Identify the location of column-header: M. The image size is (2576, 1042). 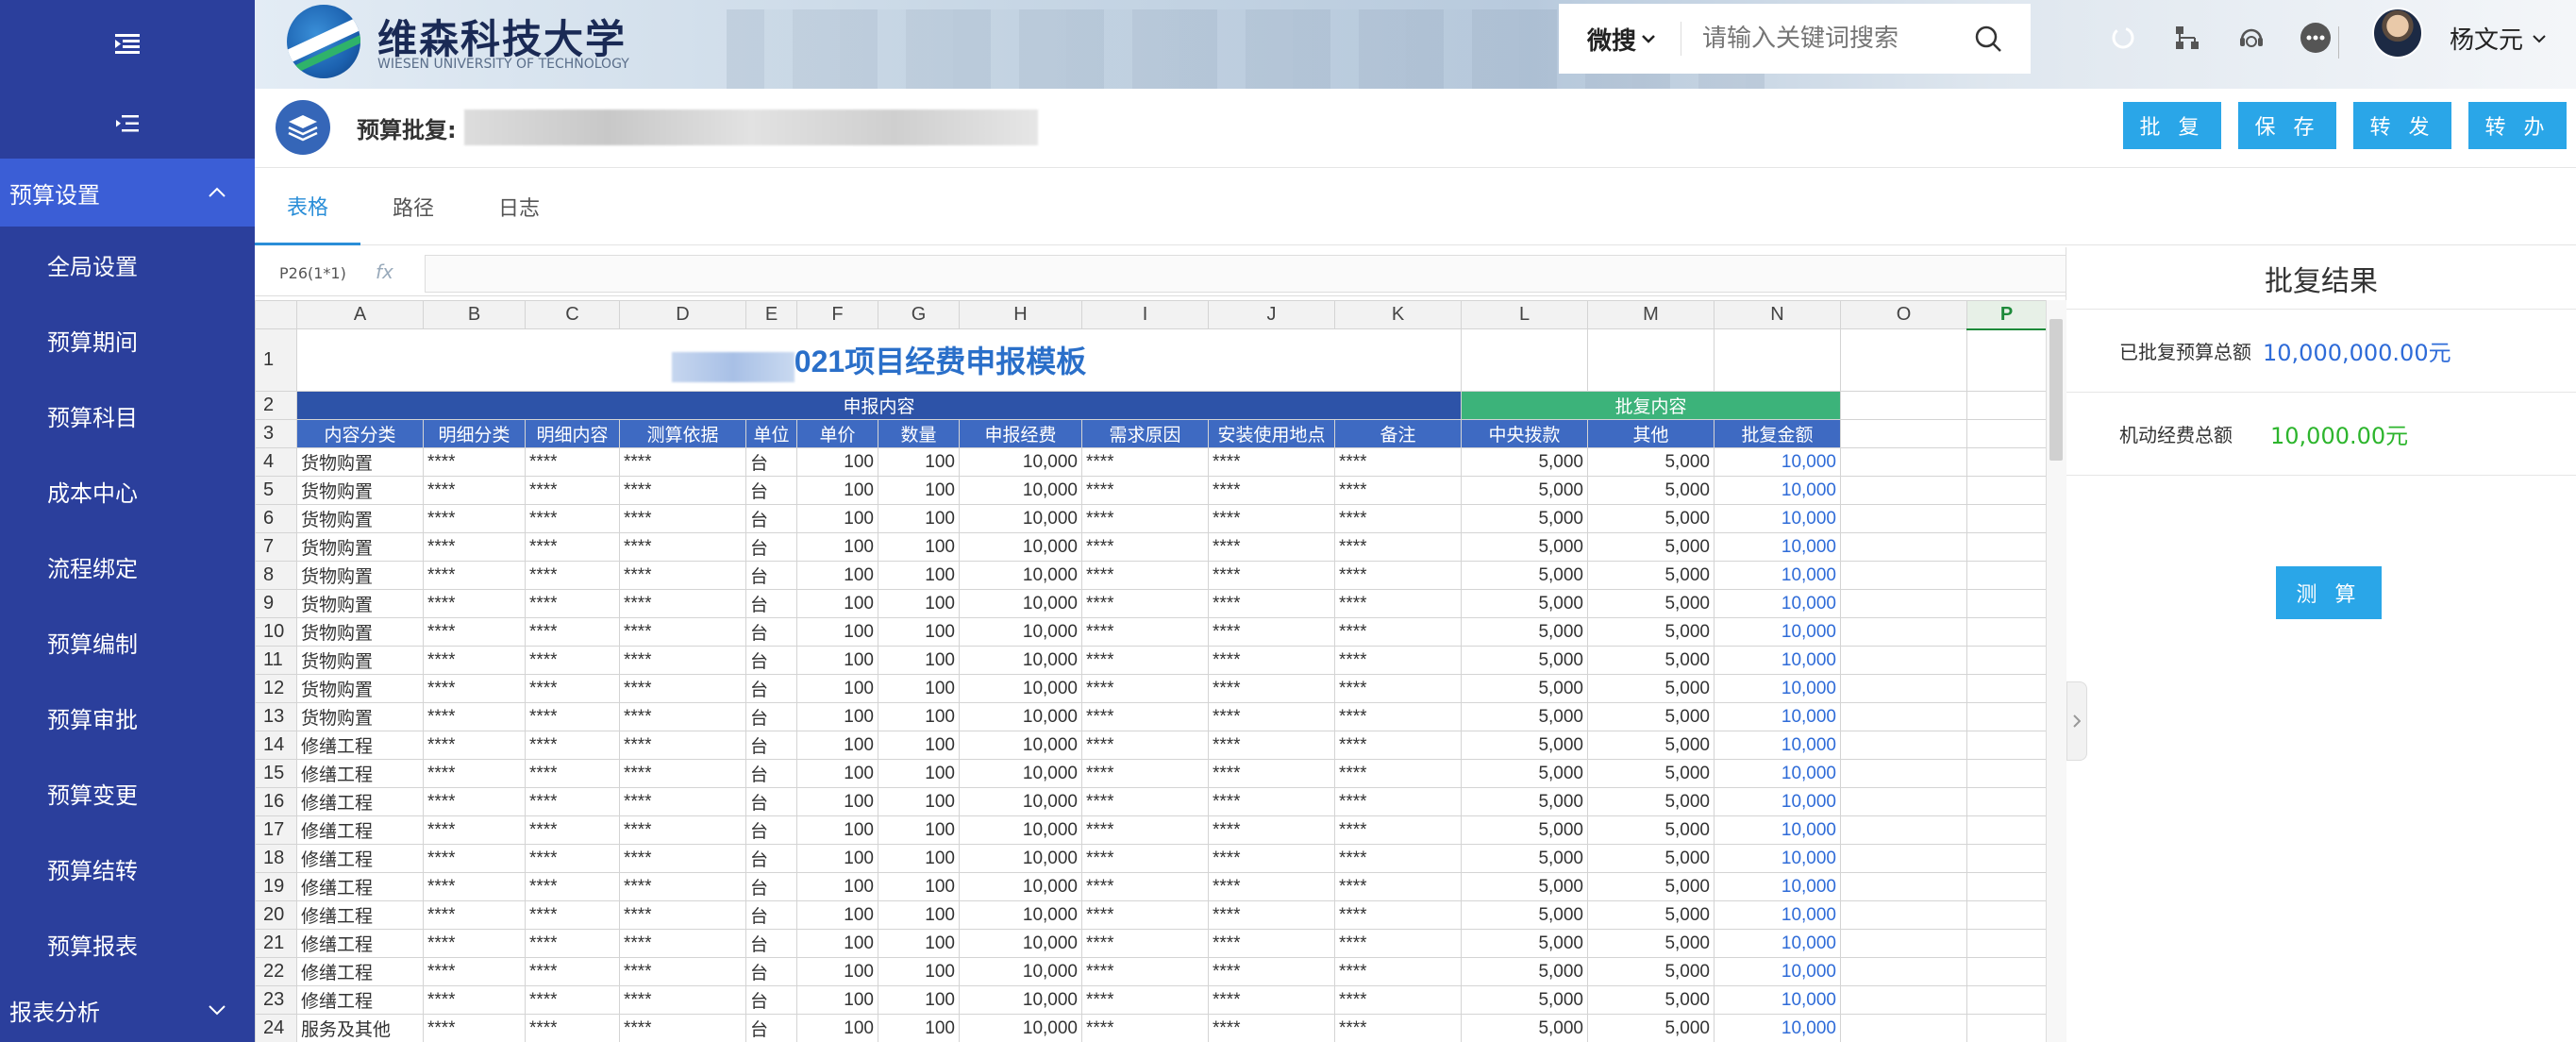
(1651, 315).